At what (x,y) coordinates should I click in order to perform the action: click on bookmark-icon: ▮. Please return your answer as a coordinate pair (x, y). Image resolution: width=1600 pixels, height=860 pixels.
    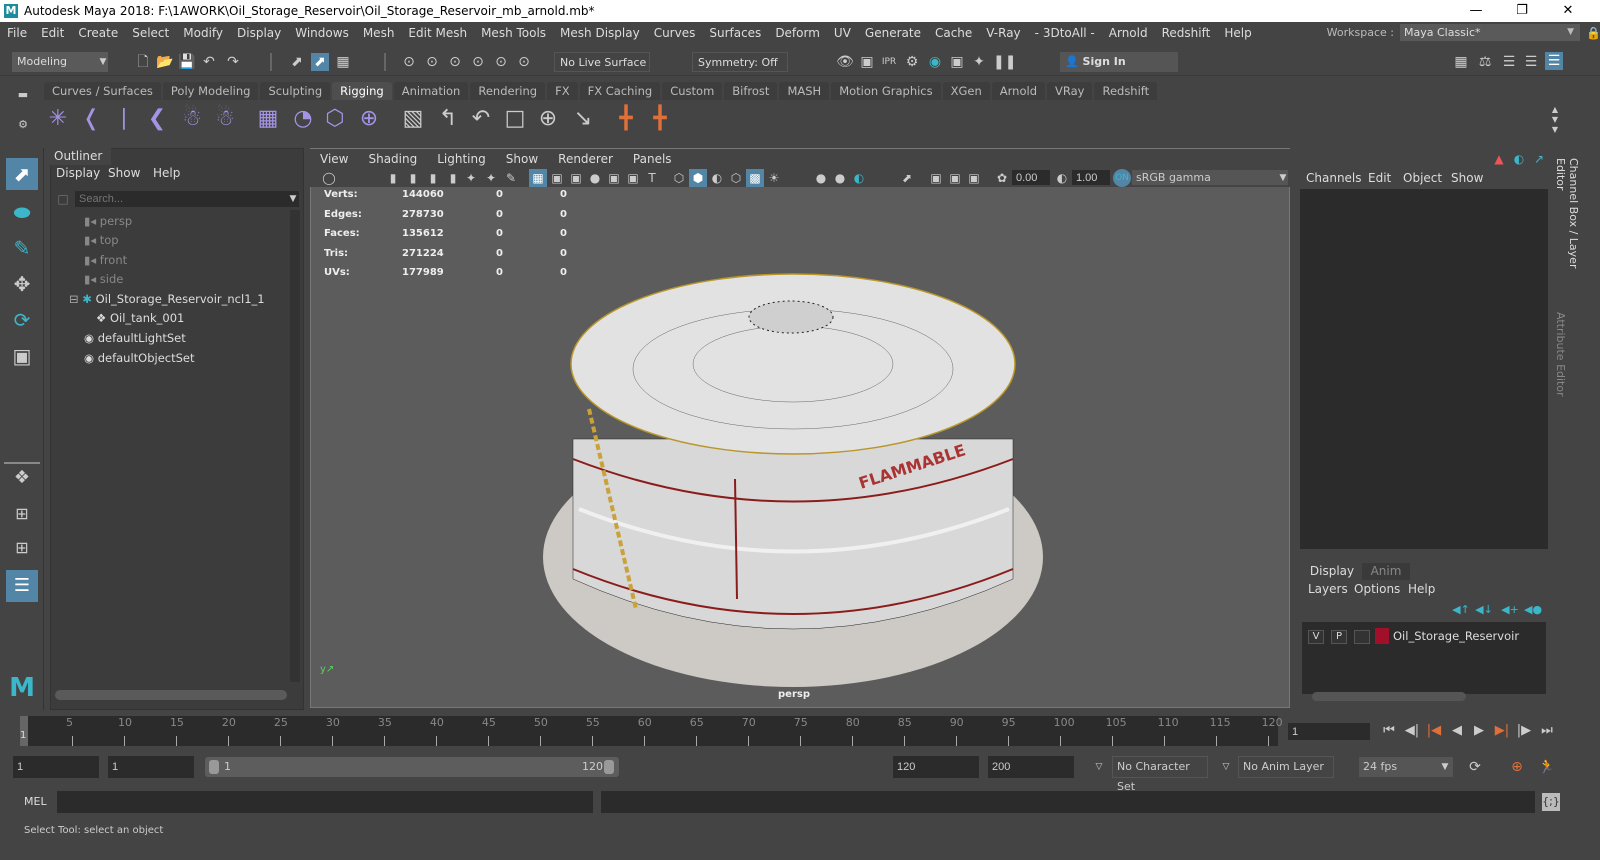
    Looking at the image, I should click on (453, 178).